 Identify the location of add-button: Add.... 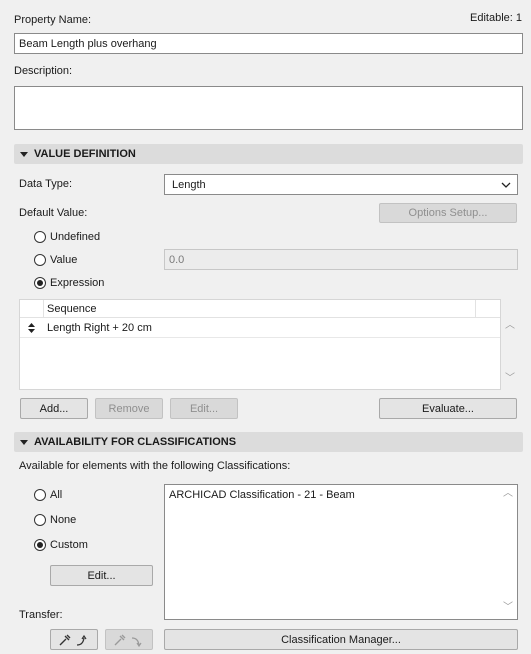
(54, 408).